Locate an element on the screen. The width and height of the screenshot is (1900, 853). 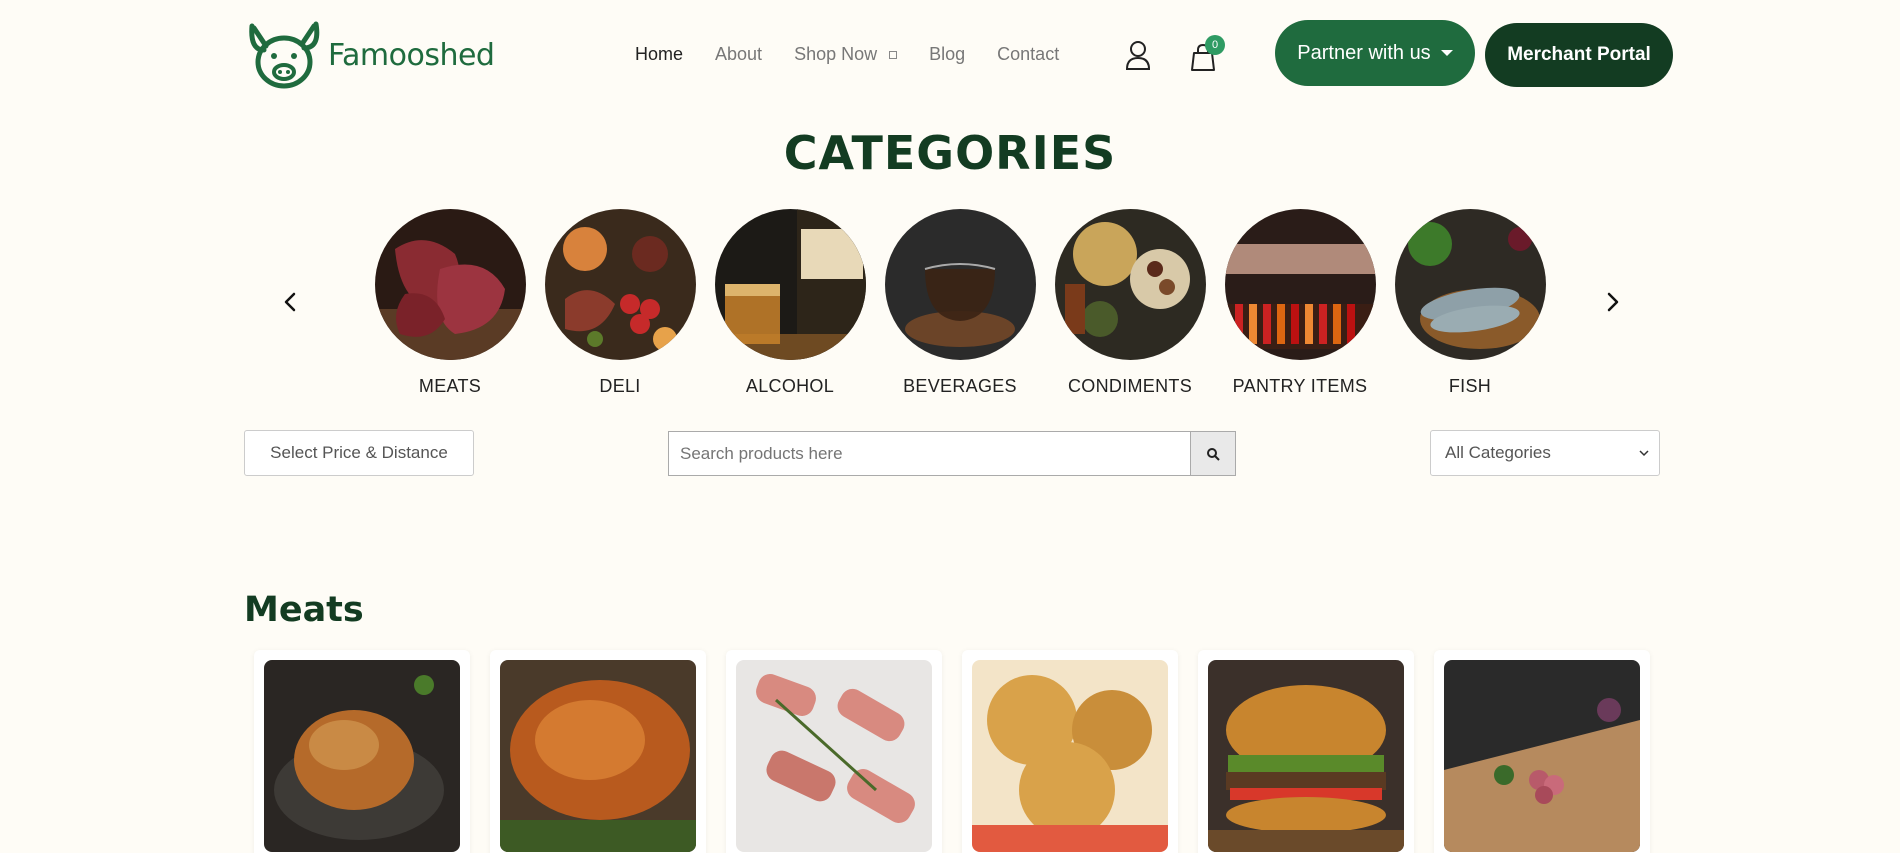
partner-button-label: Partner with us is located at coordinates (1364, 52).